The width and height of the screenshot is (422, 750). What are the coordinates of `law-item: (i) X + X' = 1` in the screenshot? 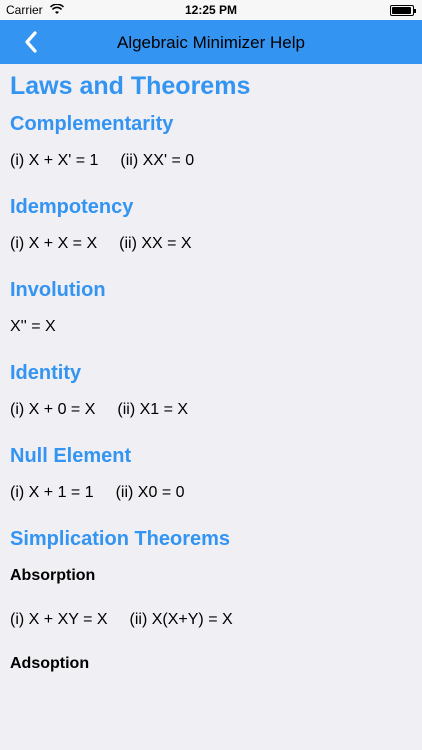 It's located at (54, 160).